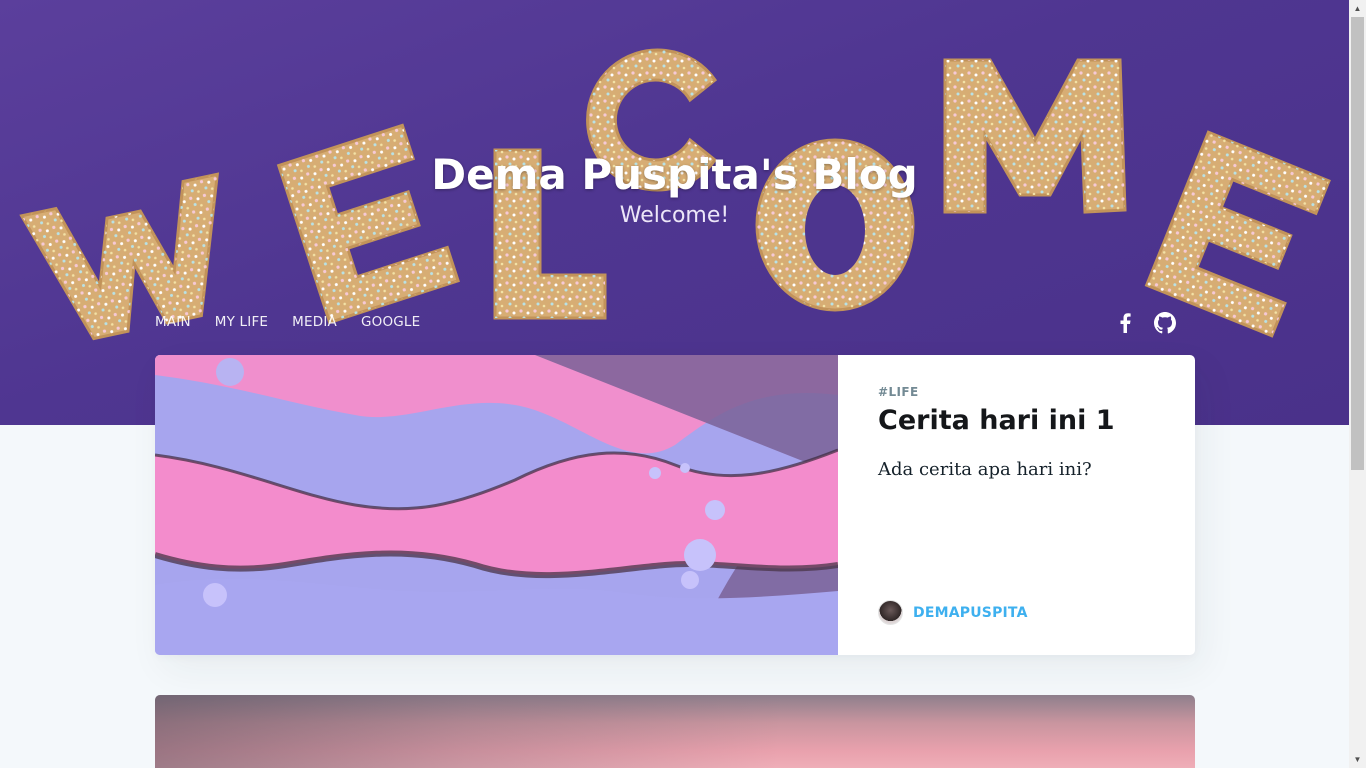  What do you see at coordinates (1165, 323) in the screenshot?
I see `github-icon` at bounding box center [1165, 323].